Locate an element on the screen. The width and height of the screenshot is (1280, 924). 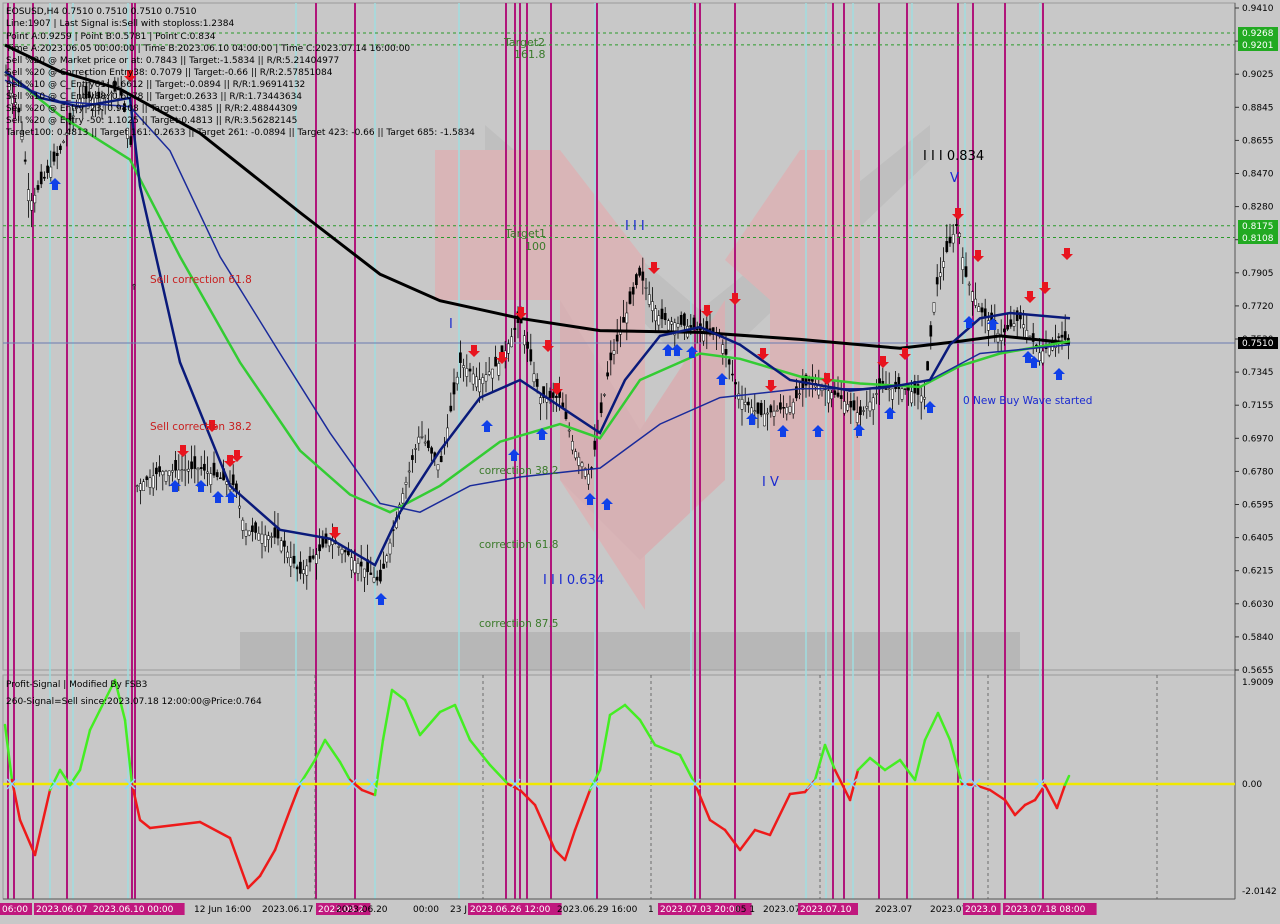
time-axis-label: 2023.07 is located at coordinates (781, 910).